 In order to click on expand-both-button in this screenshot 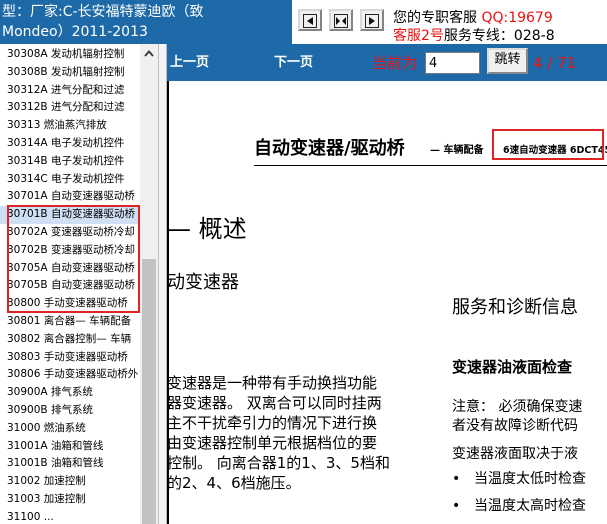, I will do `click(341, 20)`.